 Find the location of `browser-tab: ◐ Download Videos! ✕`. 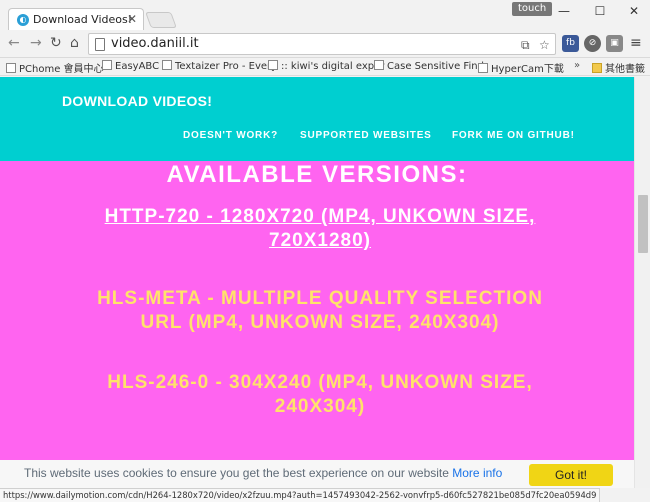

browser-tab: ◐ Download Videos! ✕ is located at coordinates (76, 19).